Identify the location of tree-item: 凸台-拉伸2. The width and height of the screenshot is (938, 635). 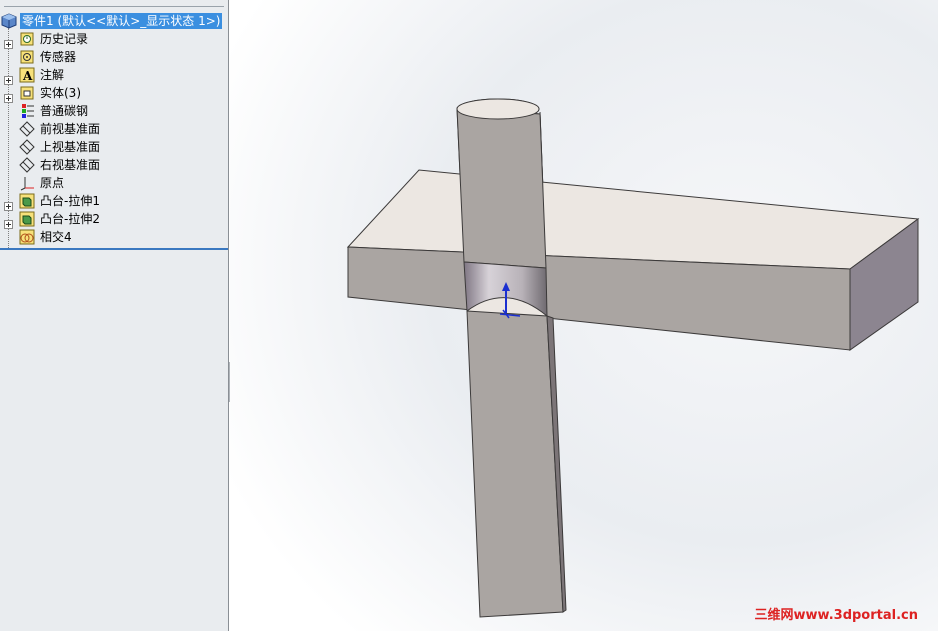
(114, 219).